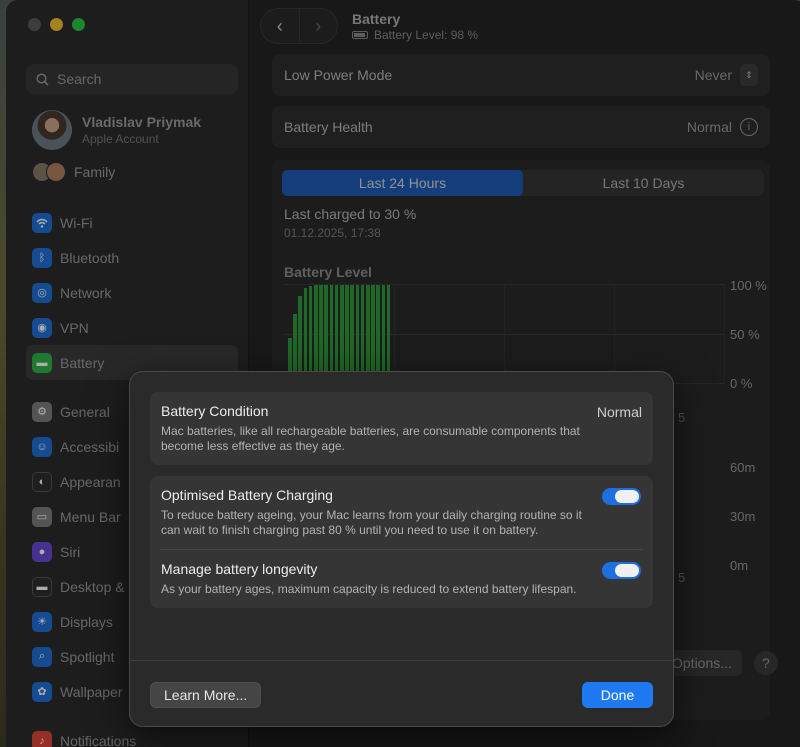 This screenshot has height=747, width=800. Describe the element at coordinates (247, 495) in the screenshot. I see `optimised-charging-title: Optimised Battery Charging` at that location.